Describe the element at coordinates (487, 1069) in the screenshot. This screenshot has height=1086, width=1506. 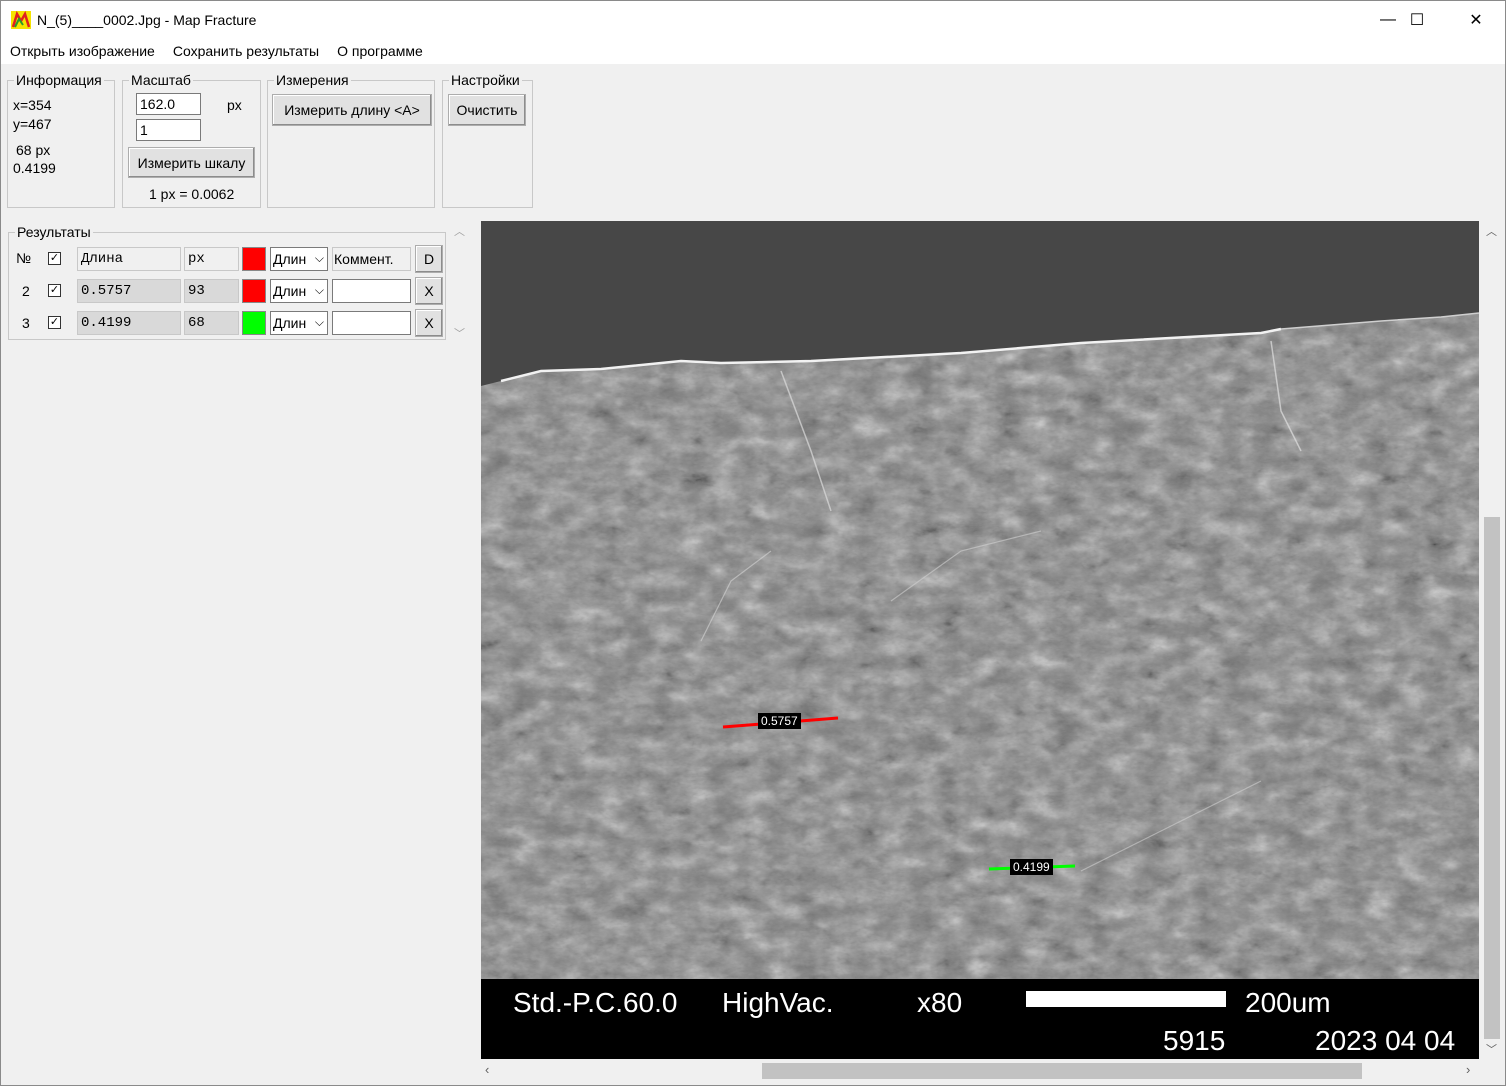
I see `scroll-left-icon: ‹` at that location.